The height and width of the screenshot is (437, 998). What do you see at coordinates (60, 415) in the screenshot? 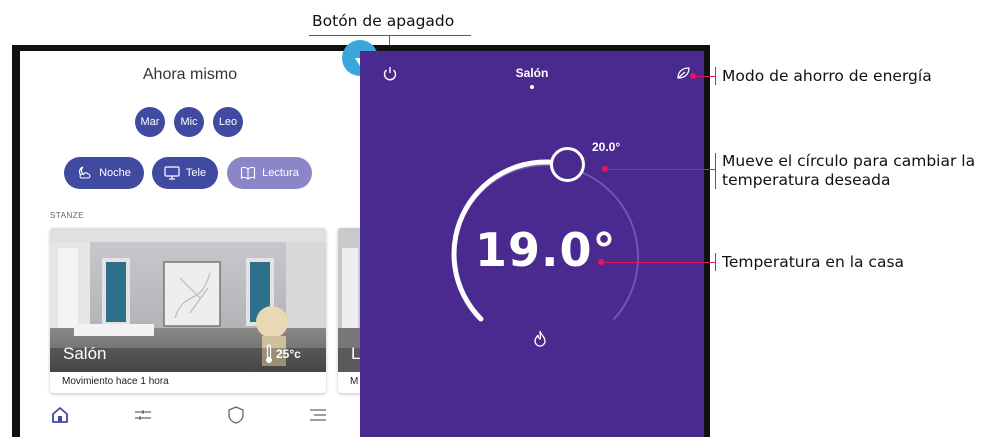
I see `home-icon` at bounding box center [60, 415].